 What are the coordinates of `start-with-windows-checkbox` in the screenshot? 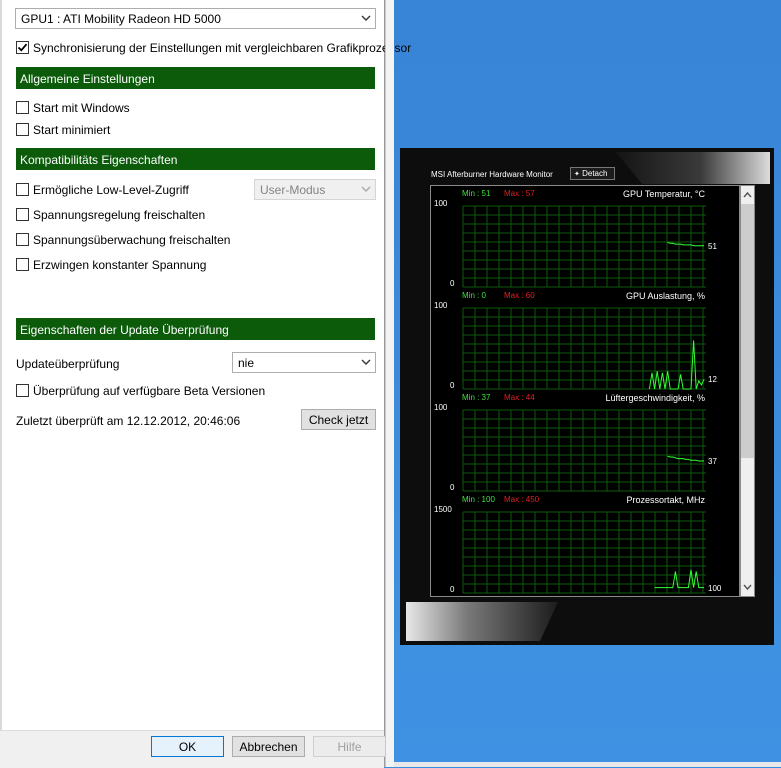 It's located at (22, 107).